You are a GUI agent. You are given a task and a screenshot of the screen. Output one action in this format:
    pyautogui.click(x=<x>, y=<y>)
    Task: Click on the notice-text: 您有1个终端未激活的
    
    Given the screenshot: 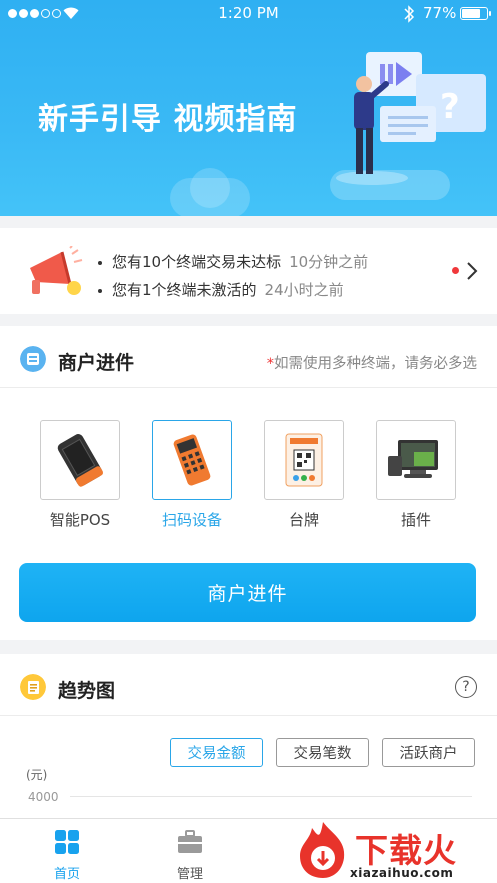 What is the action you would take?
    pyautogui.click(x=184, y=290)
    